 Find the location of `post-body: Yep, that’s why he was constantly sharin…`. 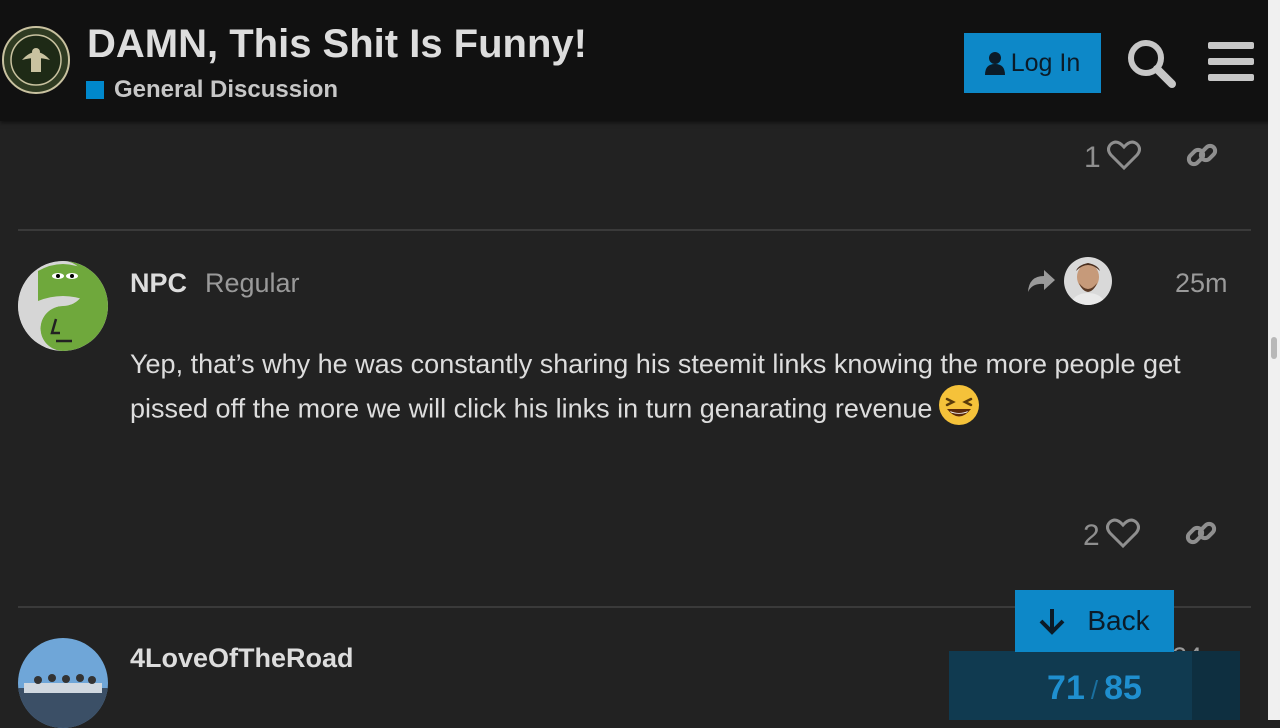

post-body: Yep, that’s why he was constantly sharin… is located at coordinates (680, 390).